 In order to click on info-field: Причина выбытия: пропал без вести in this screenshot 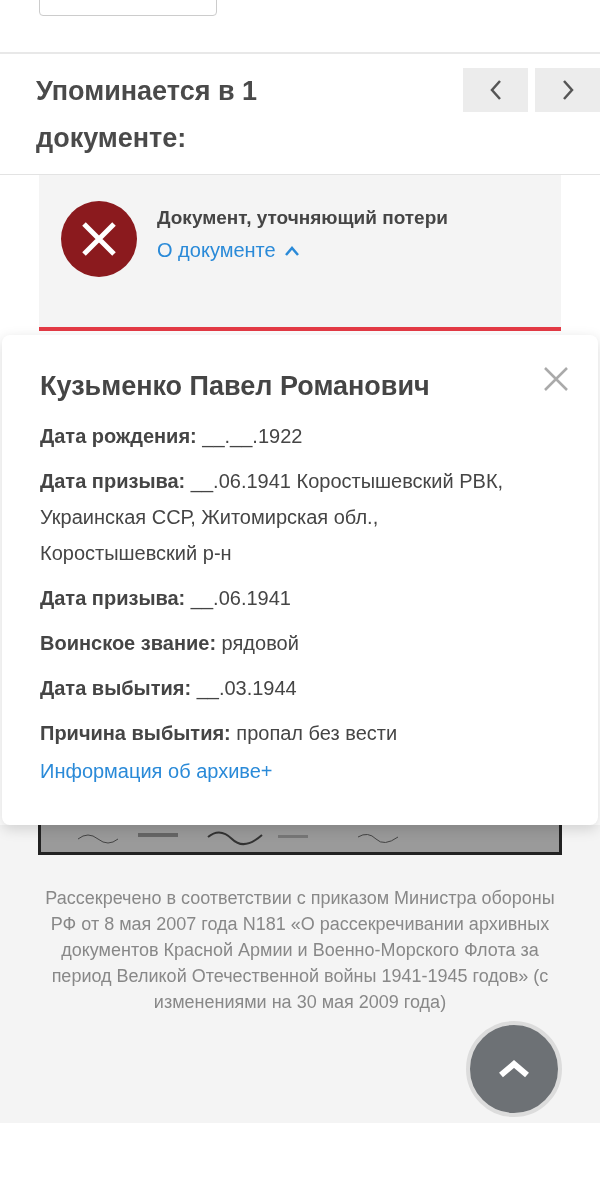, I will do `click(300, 733)`.